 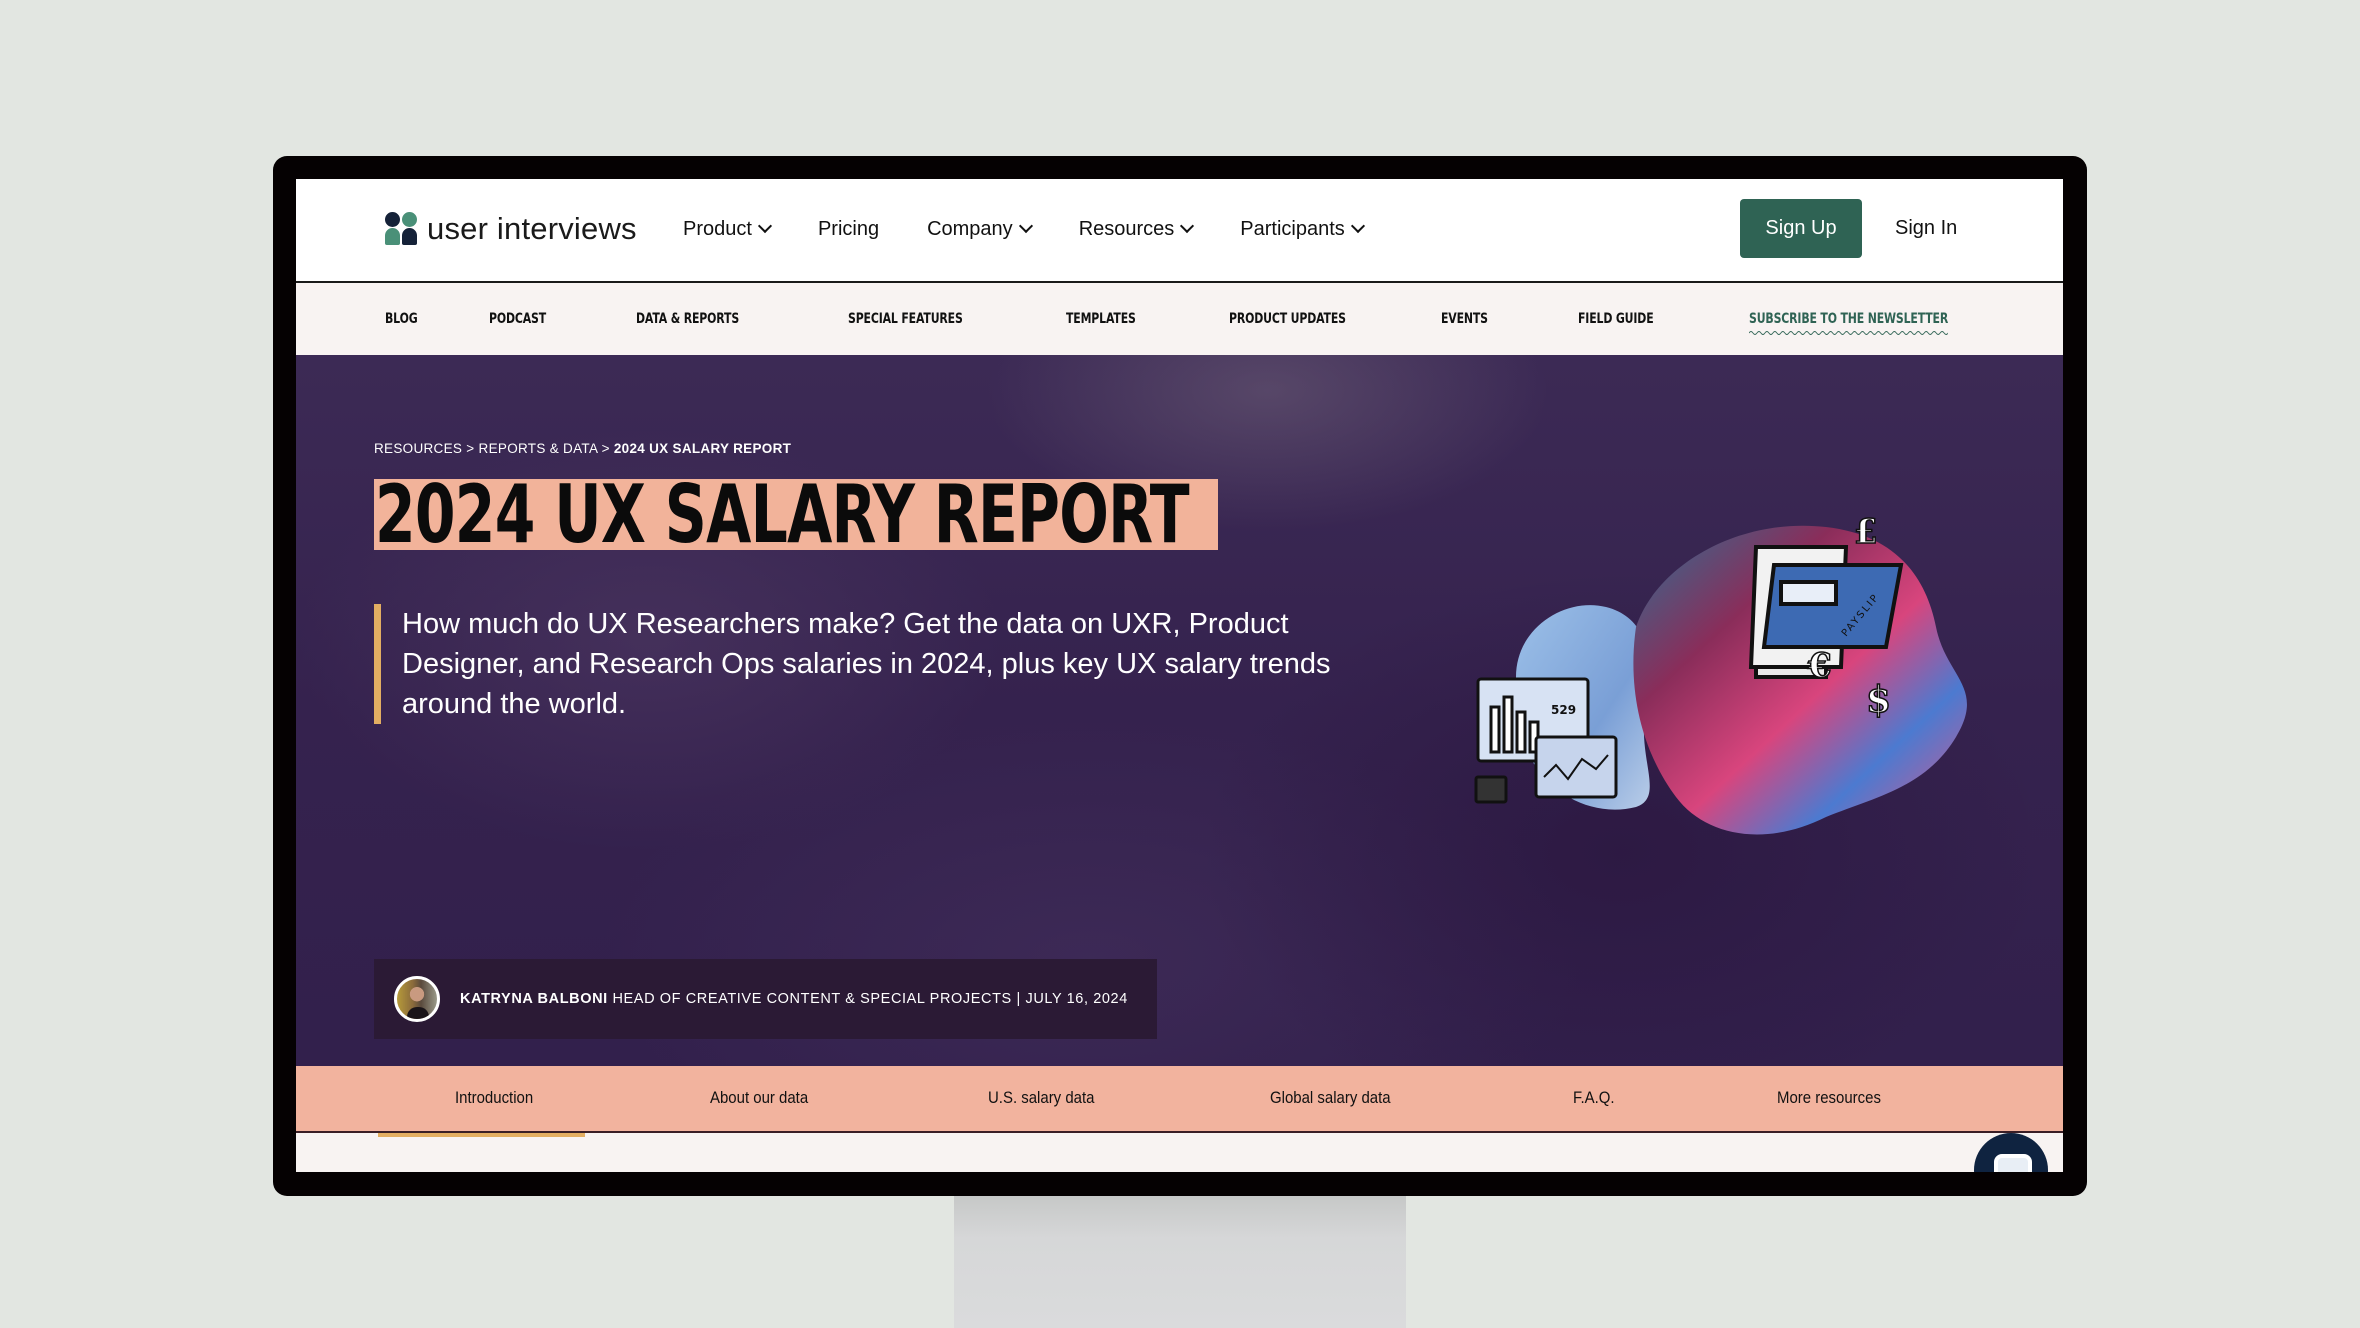 What do you see at coordinates (494, 1098) in the screenshot?
I see `section-introduction: Introduction` at bounding box center [494, 1098].